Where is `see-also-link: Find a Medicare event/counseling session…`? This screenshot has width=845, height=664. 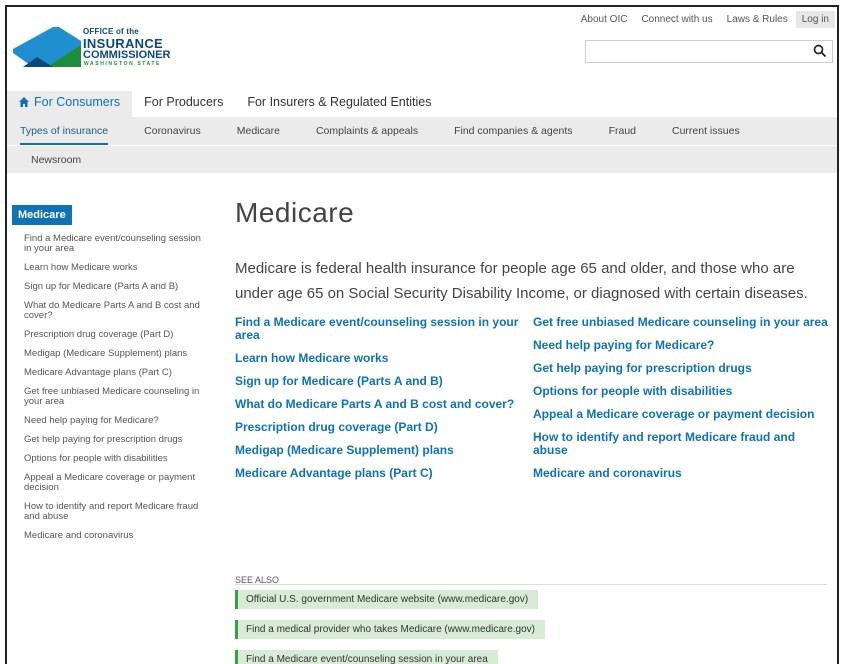
see-also-link: Find a Medicare event/counseling session… is located at coordinates (366, 657).